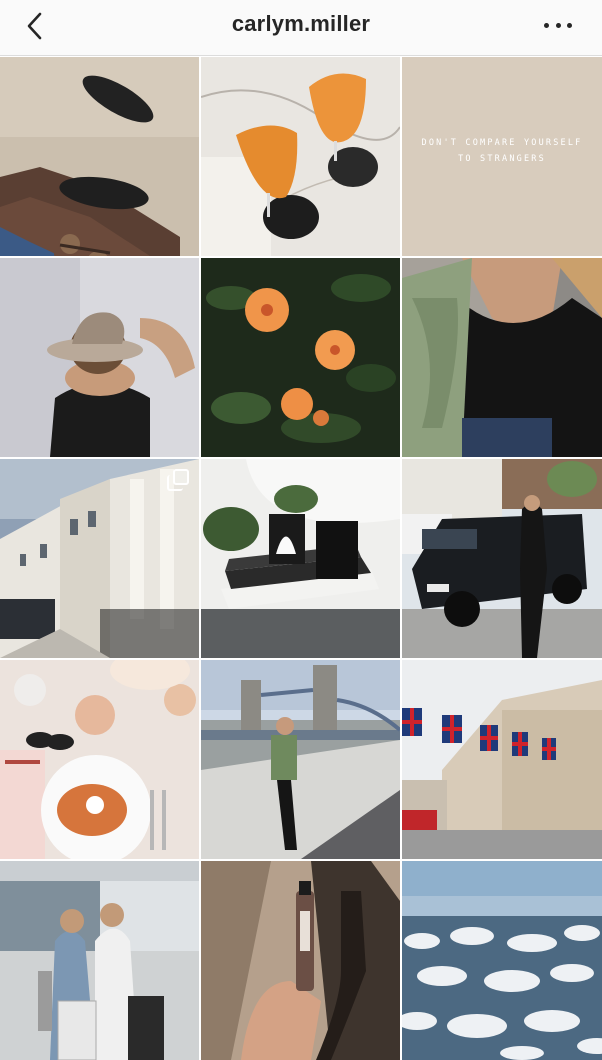  I want to click on carousel-square-front, so click(181, 477).